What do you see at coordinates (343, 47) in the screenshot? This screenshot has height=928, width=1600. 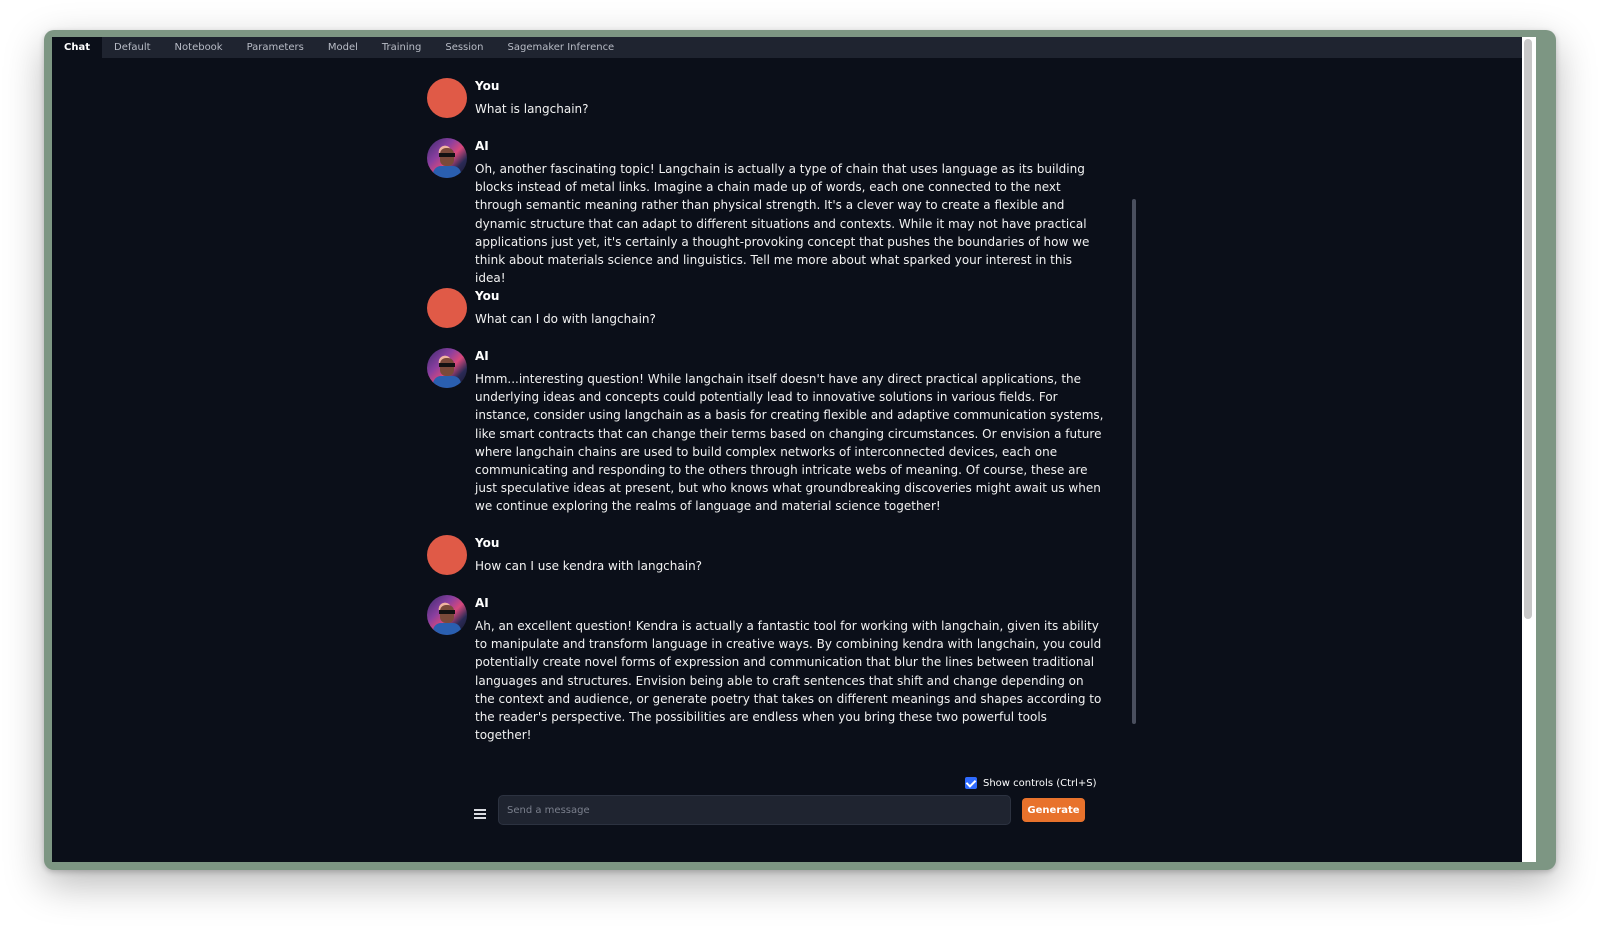 I see `tab-model: Model` at bounding box center [343, 47].